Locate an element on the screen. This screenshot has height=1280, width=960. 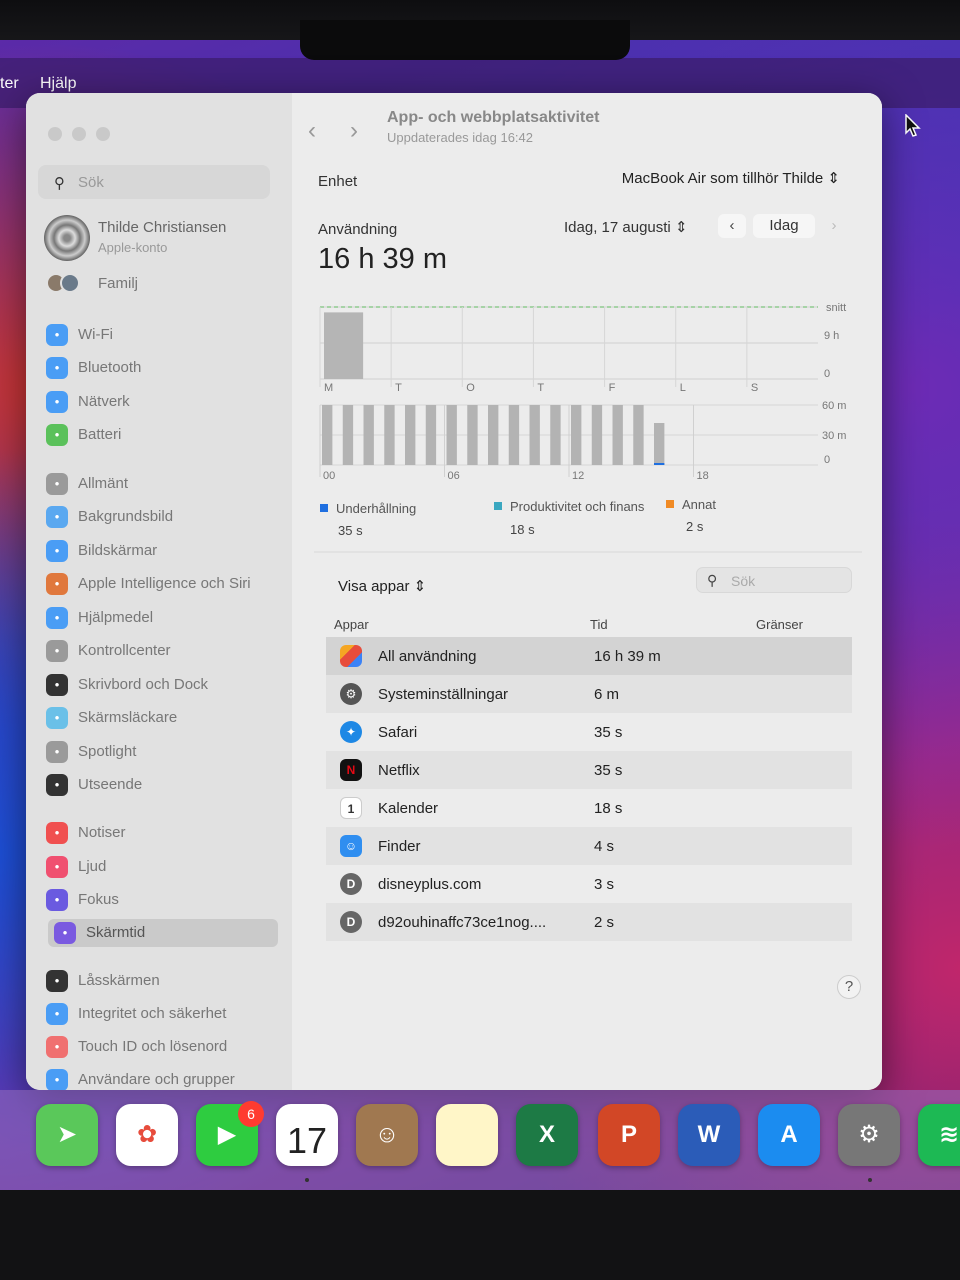
sidebar-item-label: Skärmtid is located at coordinates (116, 932).